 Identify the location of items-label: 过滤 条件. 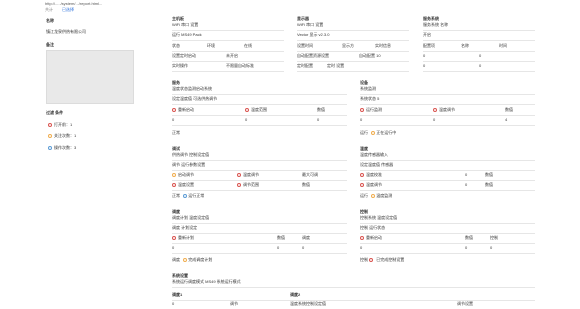
(55, 112).